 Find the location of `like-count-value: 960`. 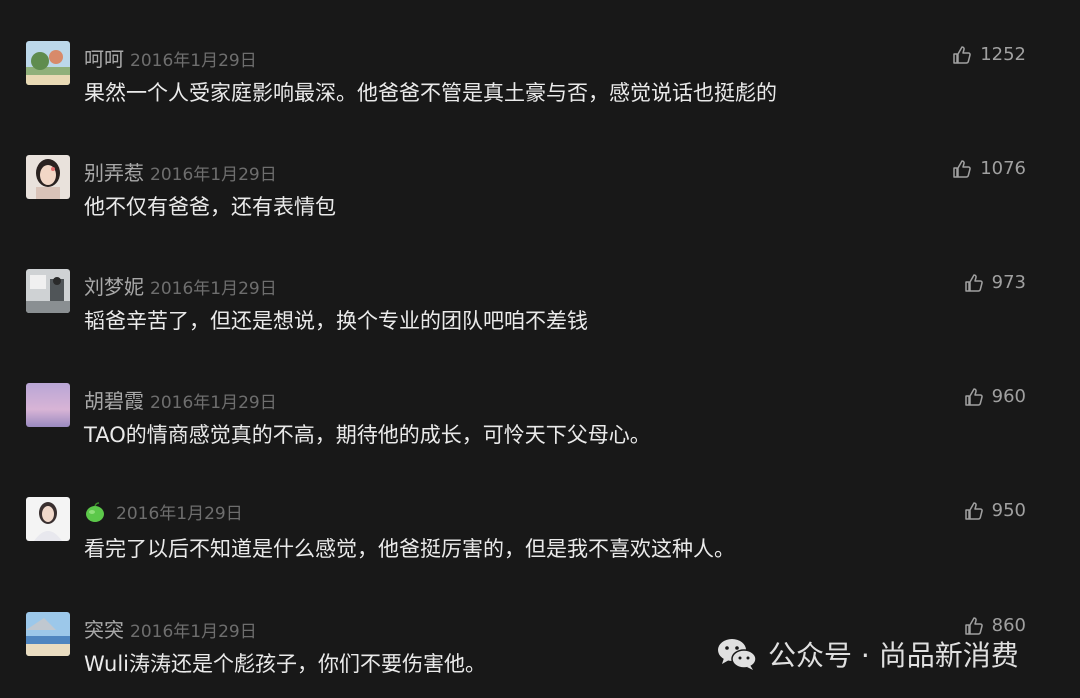

like-count-value: 960 is located at coordinates (1008, 396).